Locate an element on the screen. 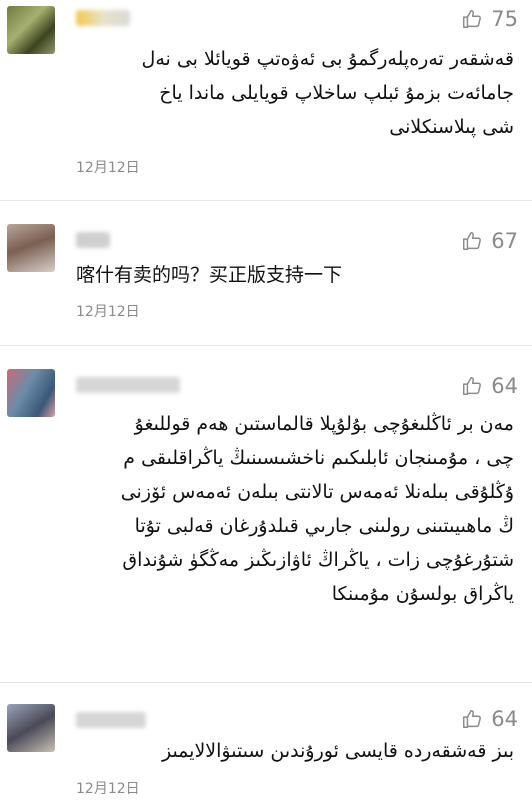 The width and height of the screenshot is (532, 800). comment-text-line: ياڭراق بولسۇن مۇمىنكا is located at coordinates (422, 594).